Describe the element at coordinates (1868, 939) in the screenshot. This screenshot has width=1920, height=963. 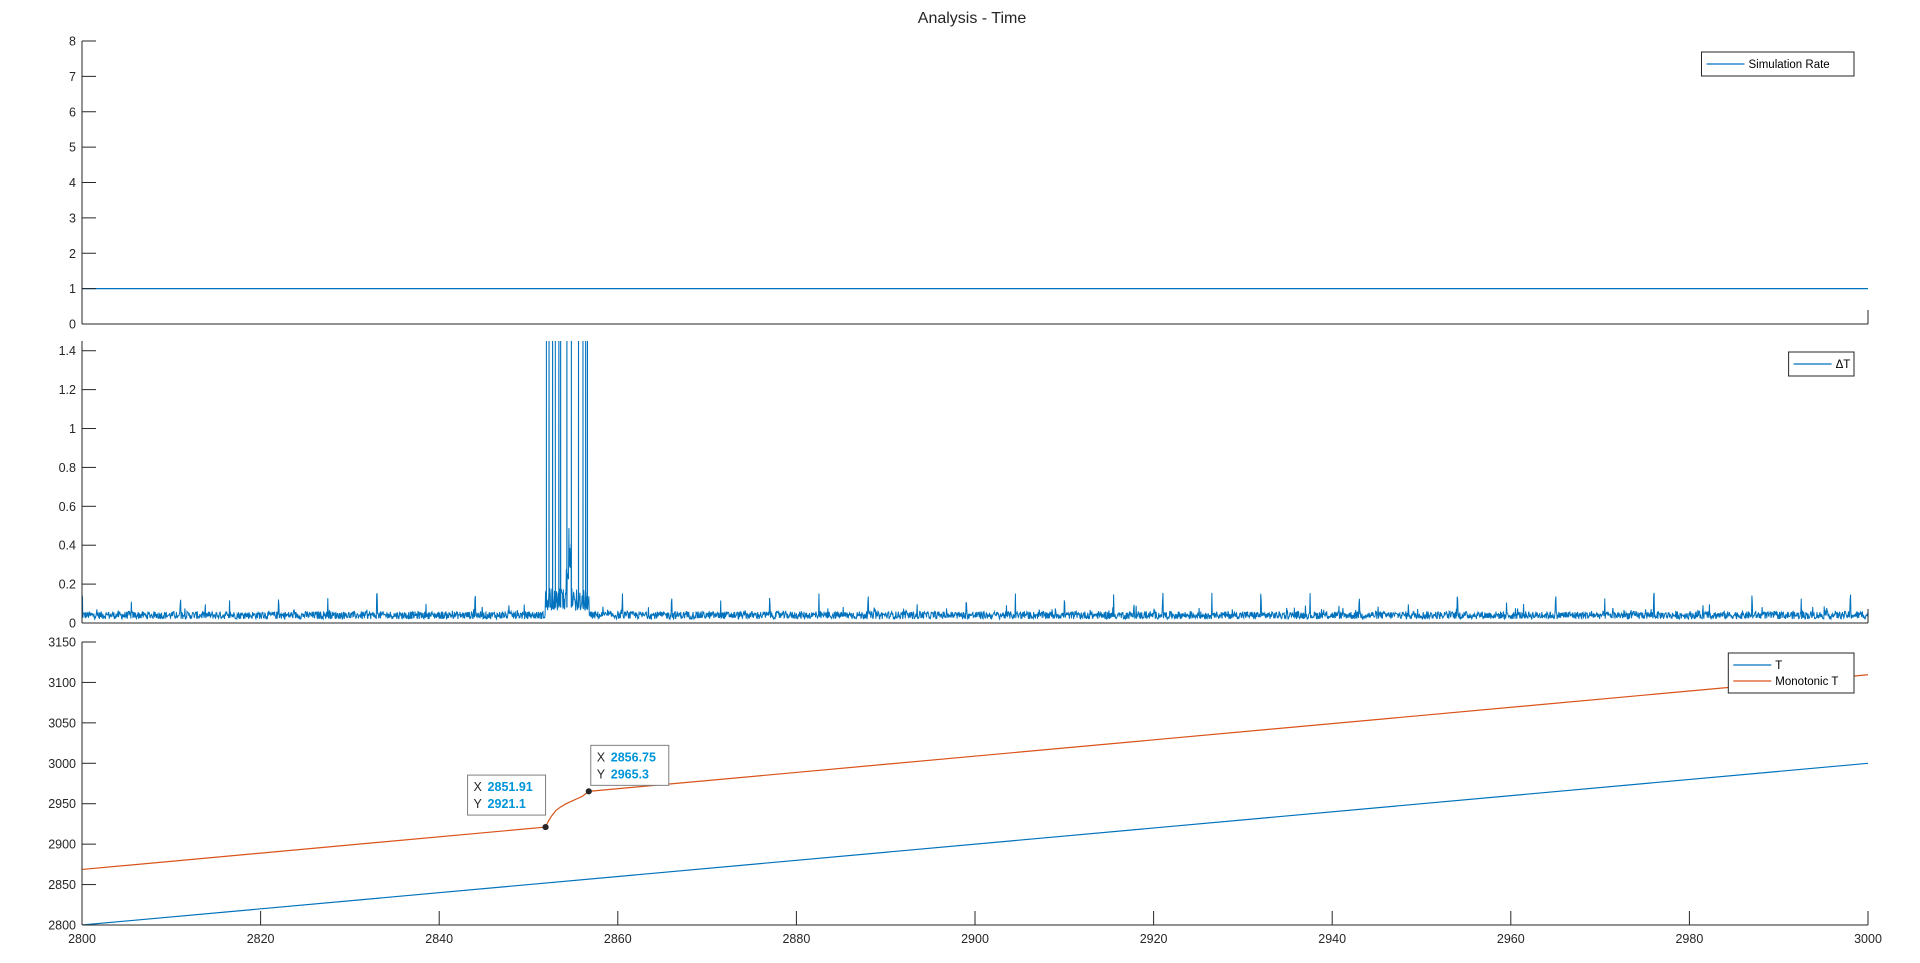
I see `x-tick-label: 3000` at that location.